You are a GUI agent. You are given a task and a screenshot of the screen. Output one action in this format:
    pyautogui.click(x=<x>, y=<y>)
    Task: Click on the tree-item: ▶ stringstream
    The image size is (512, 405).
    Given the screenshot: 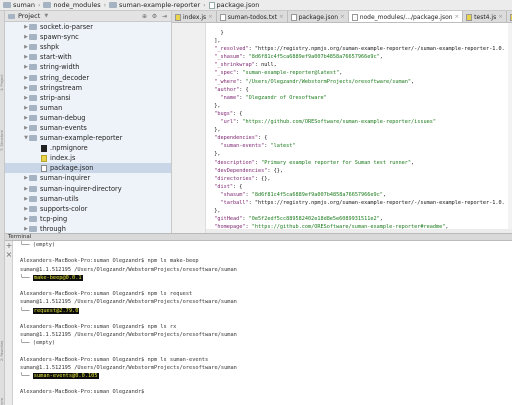 What is the action you would take?
    pyautogui.click(x=88, y=88)
    